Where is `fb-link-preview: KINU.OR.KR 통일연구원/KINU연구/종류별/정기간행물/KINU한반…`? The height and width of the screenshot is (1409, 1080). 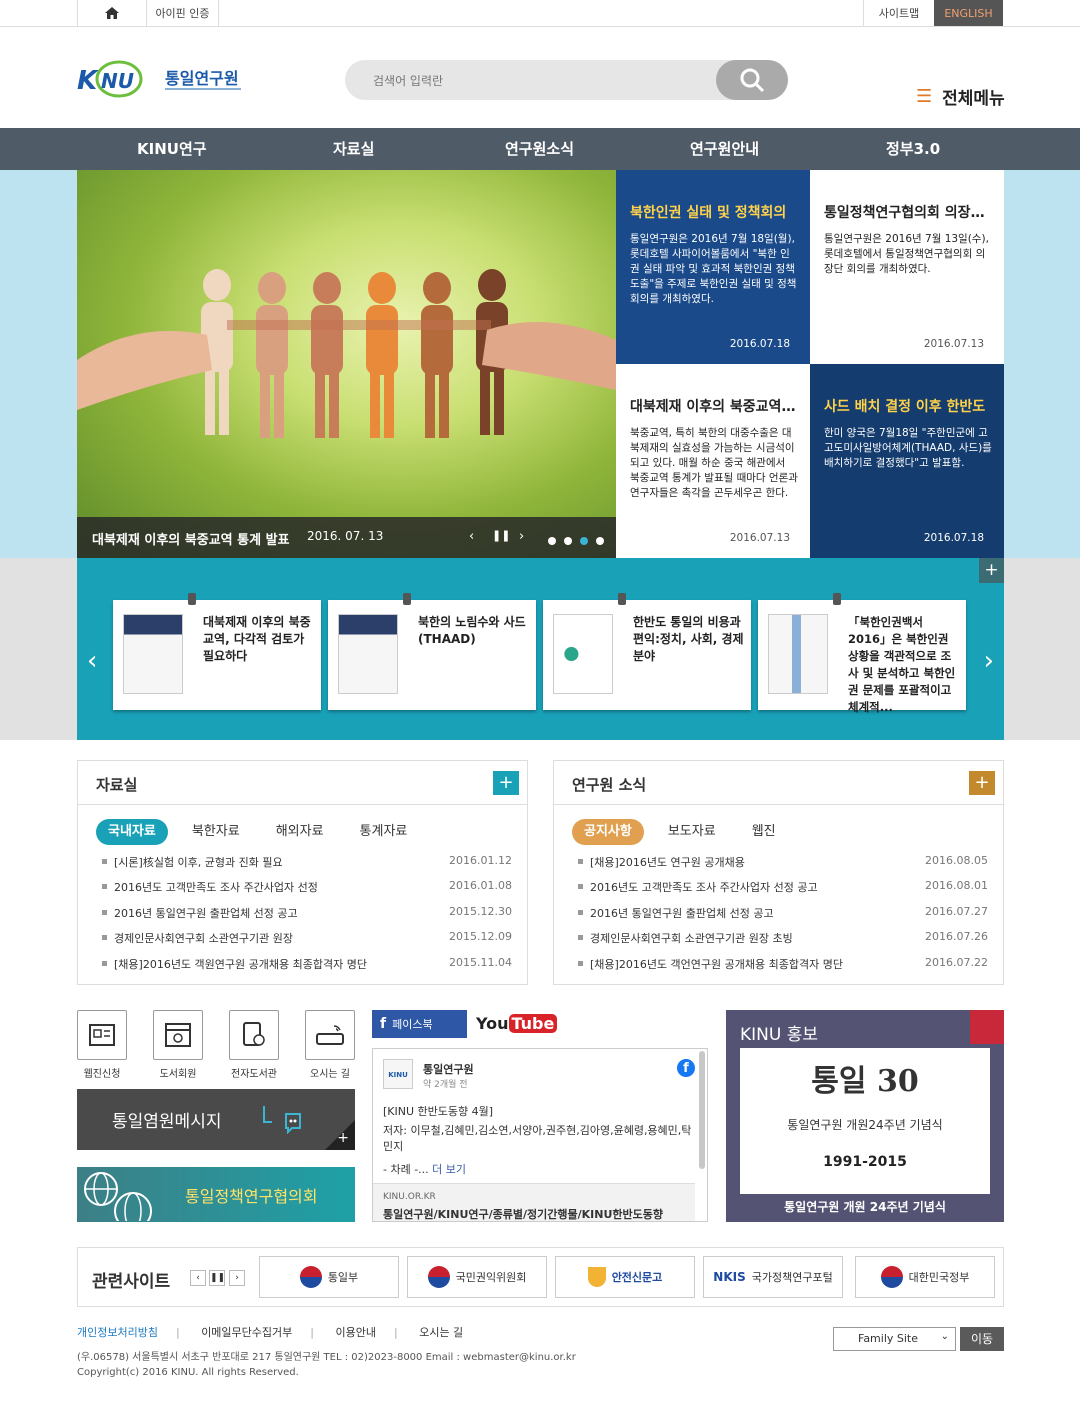 fb-link-preview: KINU.OR.KR 통일연구원/KINU연구/종류별/정기간행물/KINU한반… is located at coordinates (534, 1202).